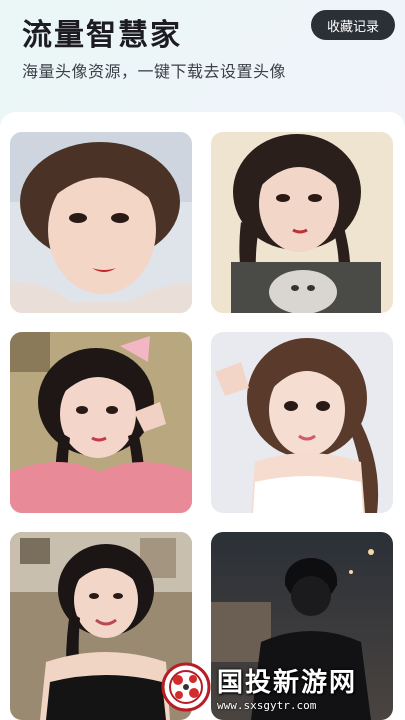 The height and width of the screenshot is (720, 405). I want to click on favorites-button: 收藏记录, so click(353, 25).